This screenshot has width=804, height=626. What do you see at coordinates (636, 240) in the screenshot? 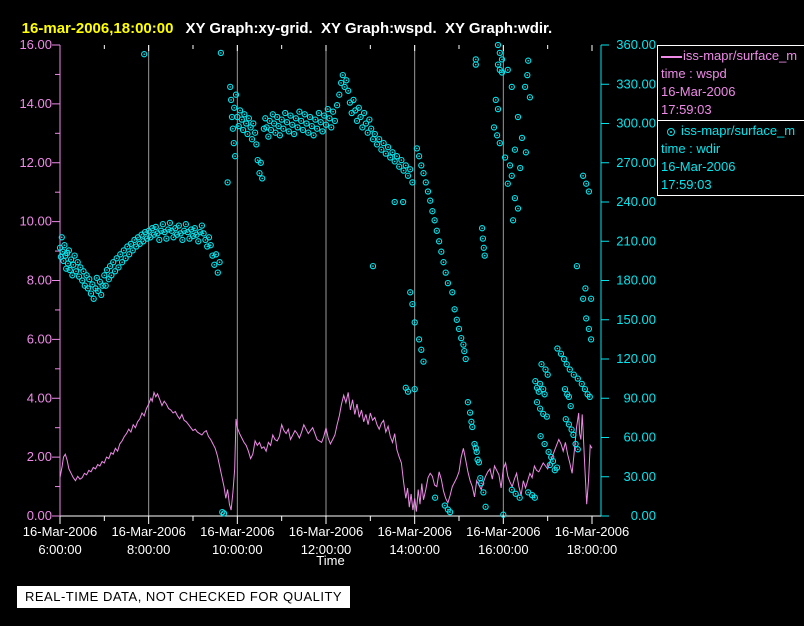
I see `y-right-tick-label: 210.00` at bounding box center [636, 240].